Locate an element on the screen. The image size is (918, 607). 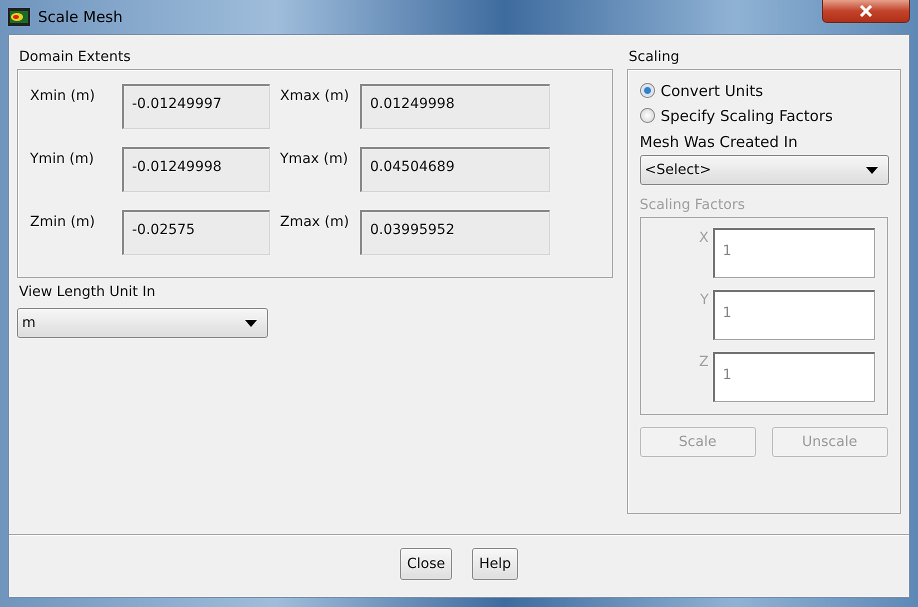
readonly-field: 0.01249998 is located at coordinates (455, 106).